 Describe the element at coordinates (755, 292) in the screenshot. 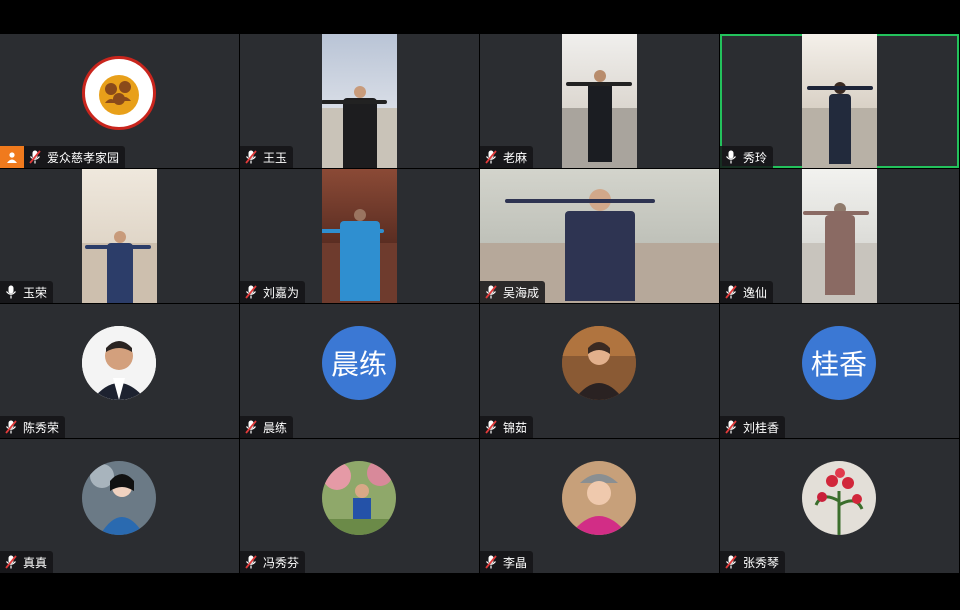

I see `participant-name: 逸仙` at that location.